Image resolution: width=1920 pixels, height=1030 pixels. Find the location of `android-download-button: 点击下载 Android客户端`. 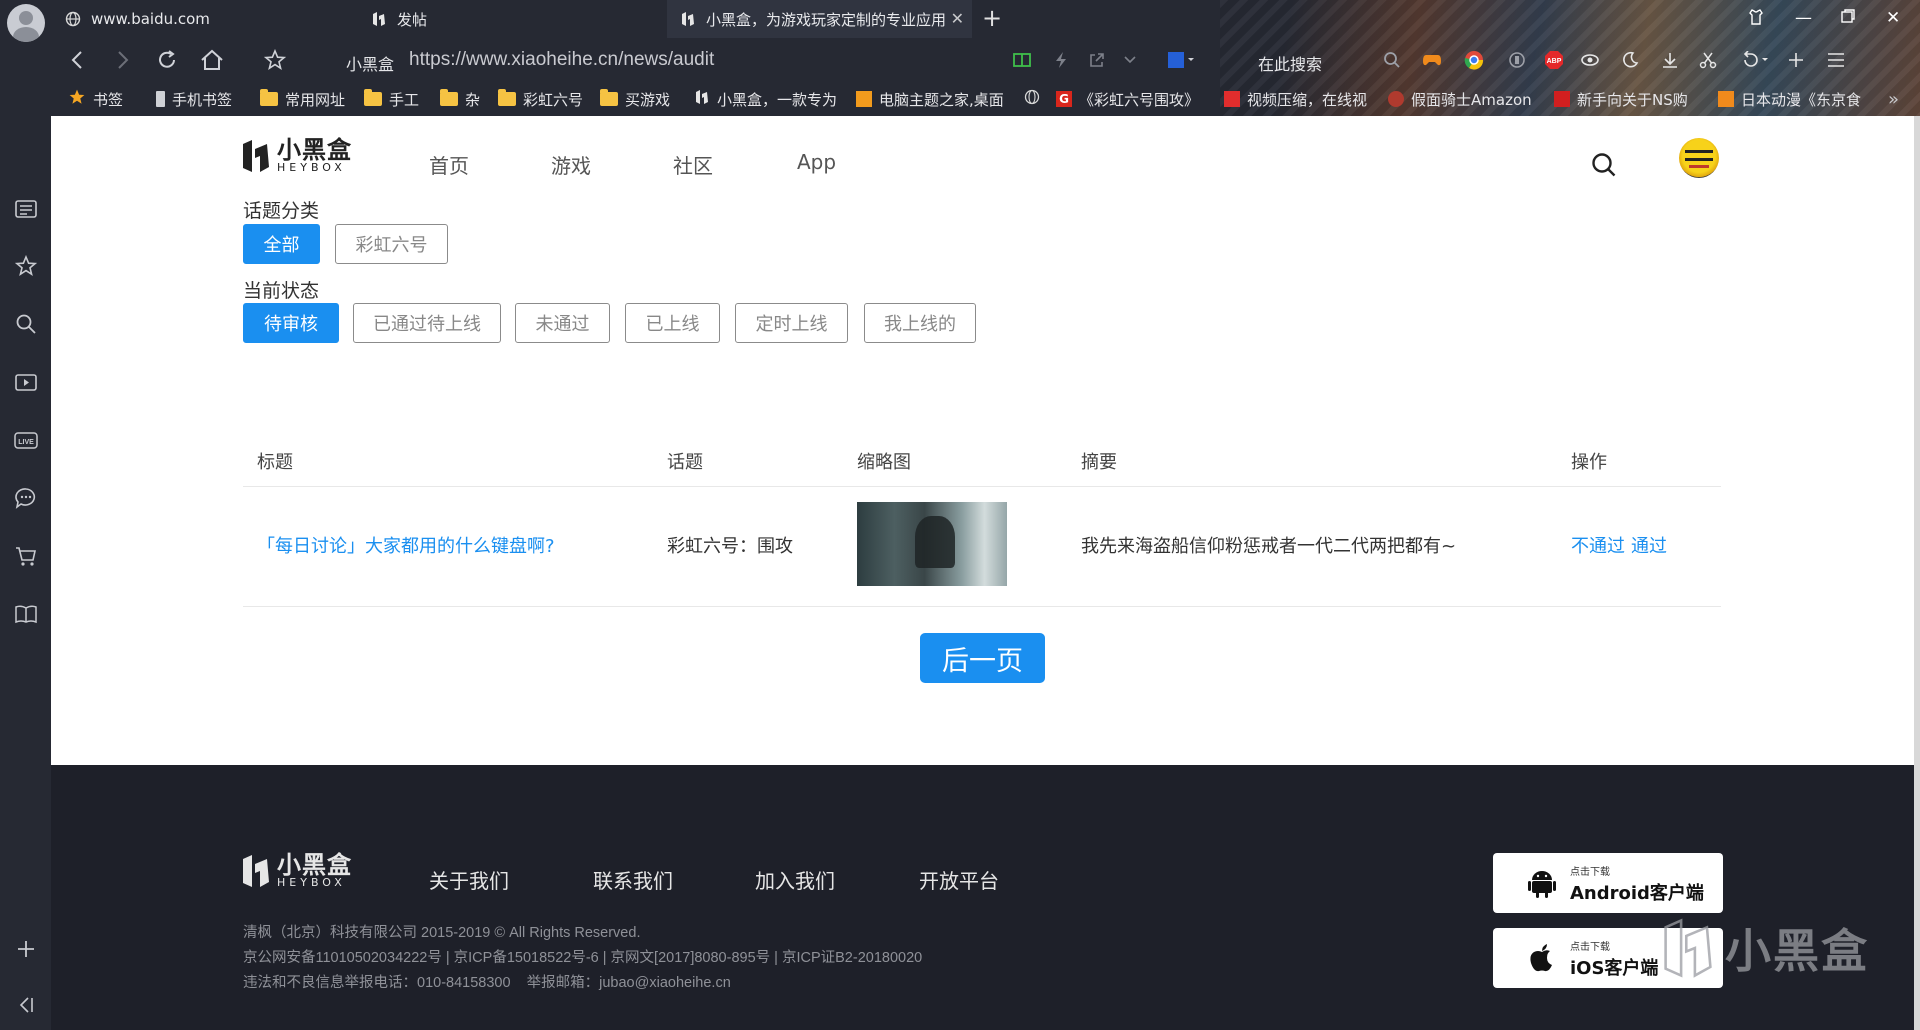

android-download-button: 点击下载 Android客户端 is located at coordinates (1608, 883).